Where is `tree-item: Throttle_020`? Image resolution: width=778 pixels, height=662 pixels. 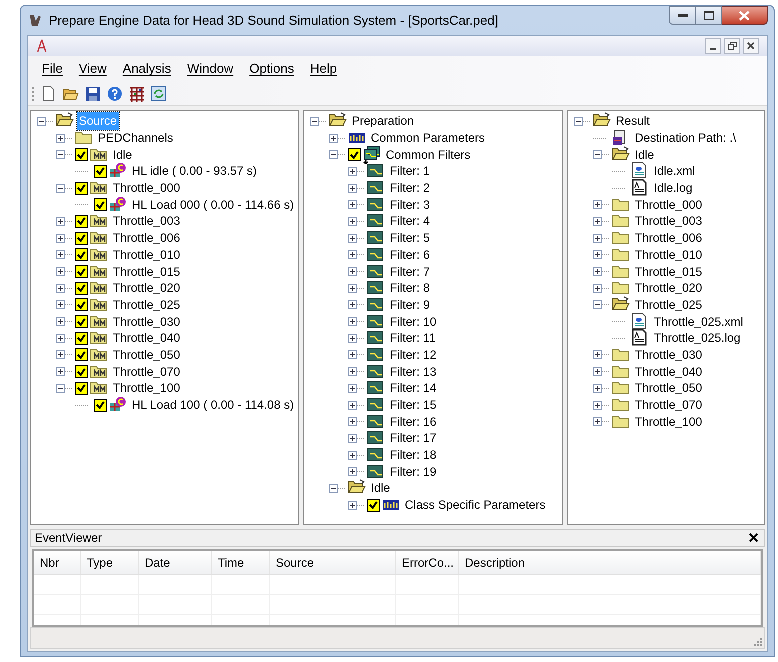 tree-item: Throttle_020 is located at coordinates (668, 288).